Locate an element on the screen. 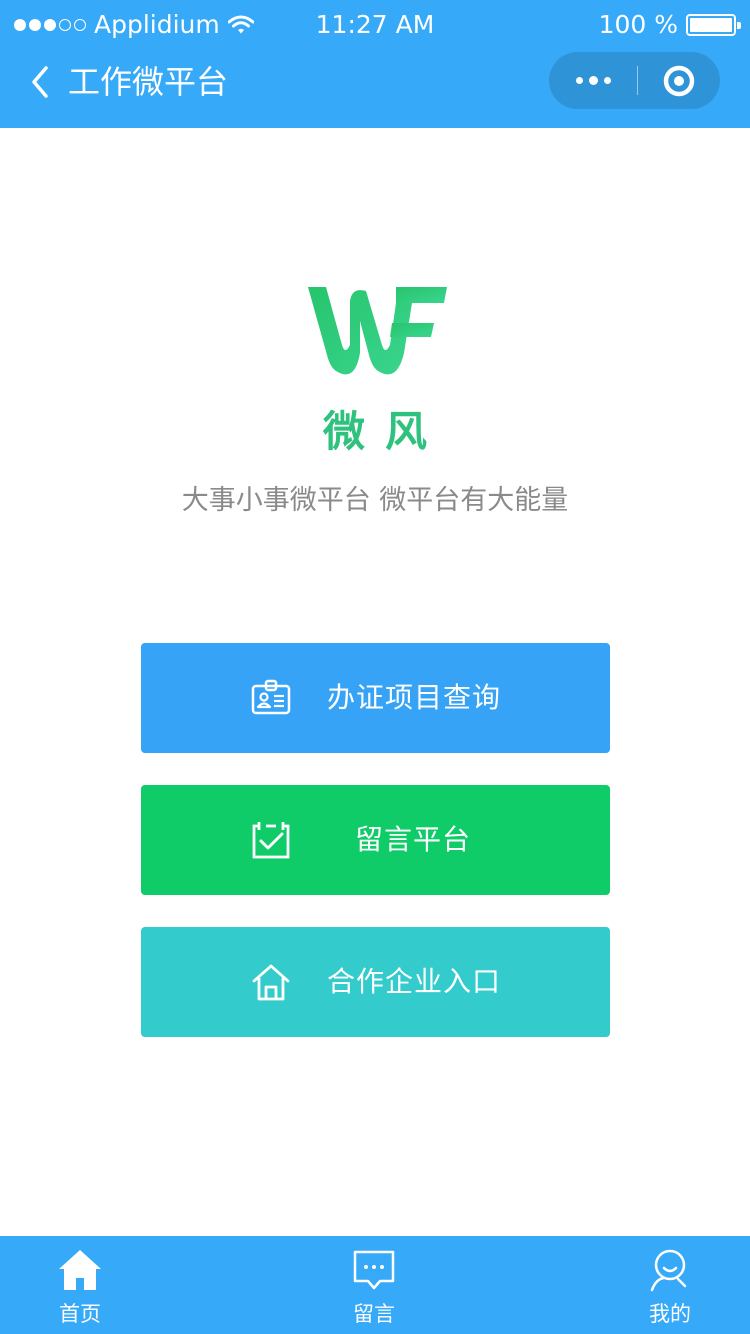 The width and height of the screenshot is (750, 1334). tab-home: 首页 is located at coordinates (80, 1285).